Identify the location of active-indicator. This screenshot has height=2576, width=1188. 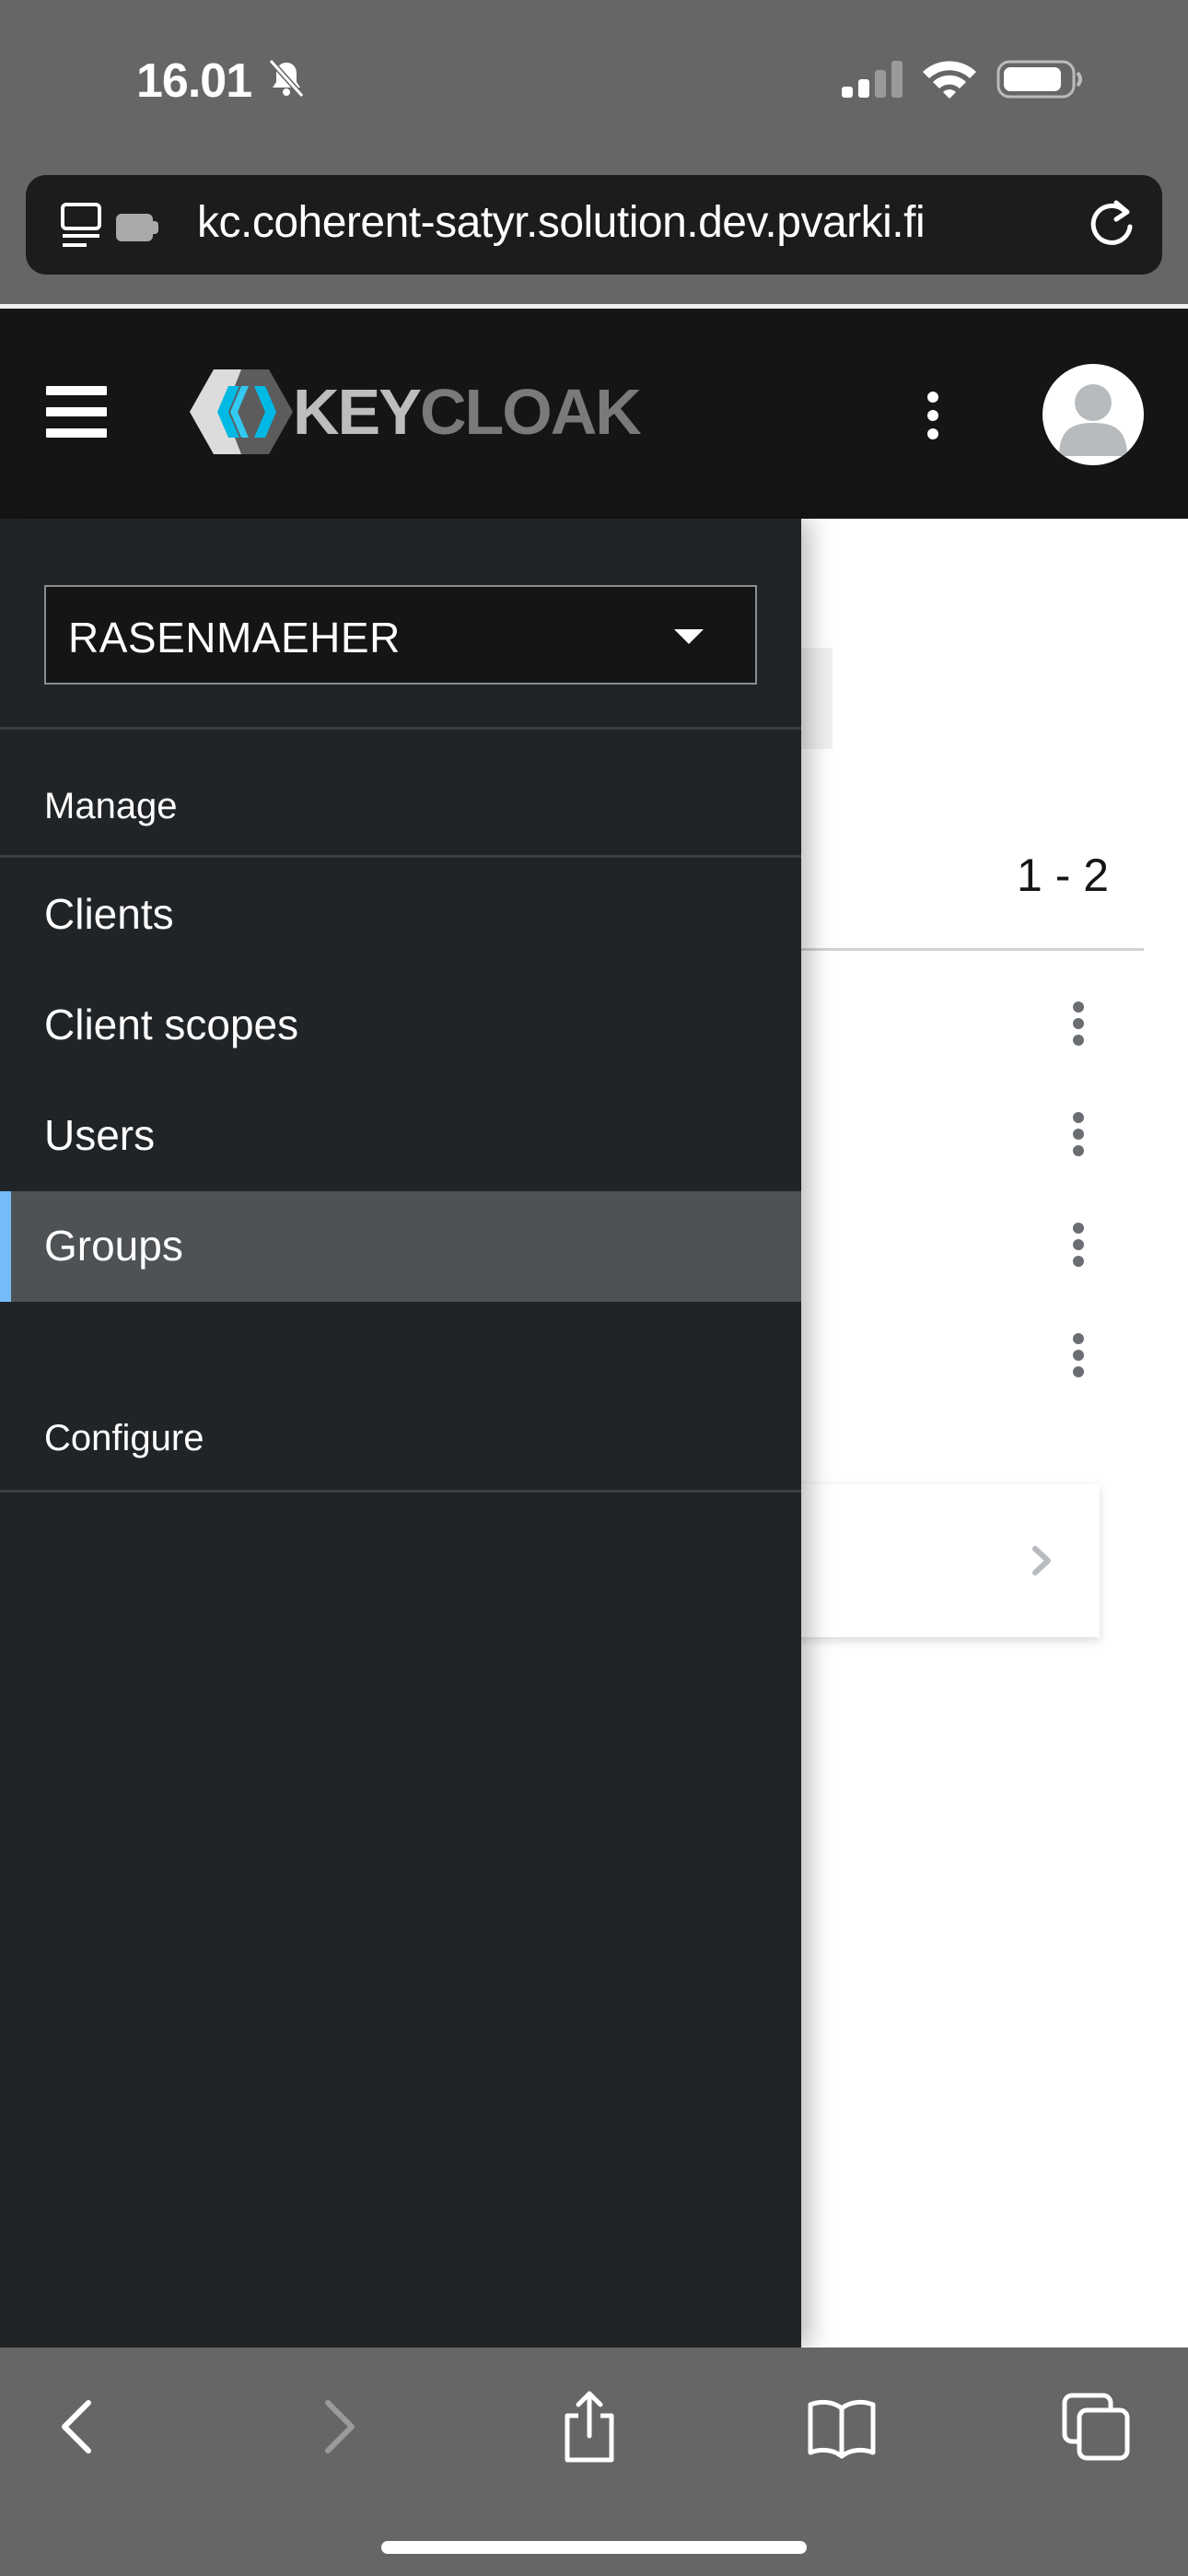
(5, 1246).